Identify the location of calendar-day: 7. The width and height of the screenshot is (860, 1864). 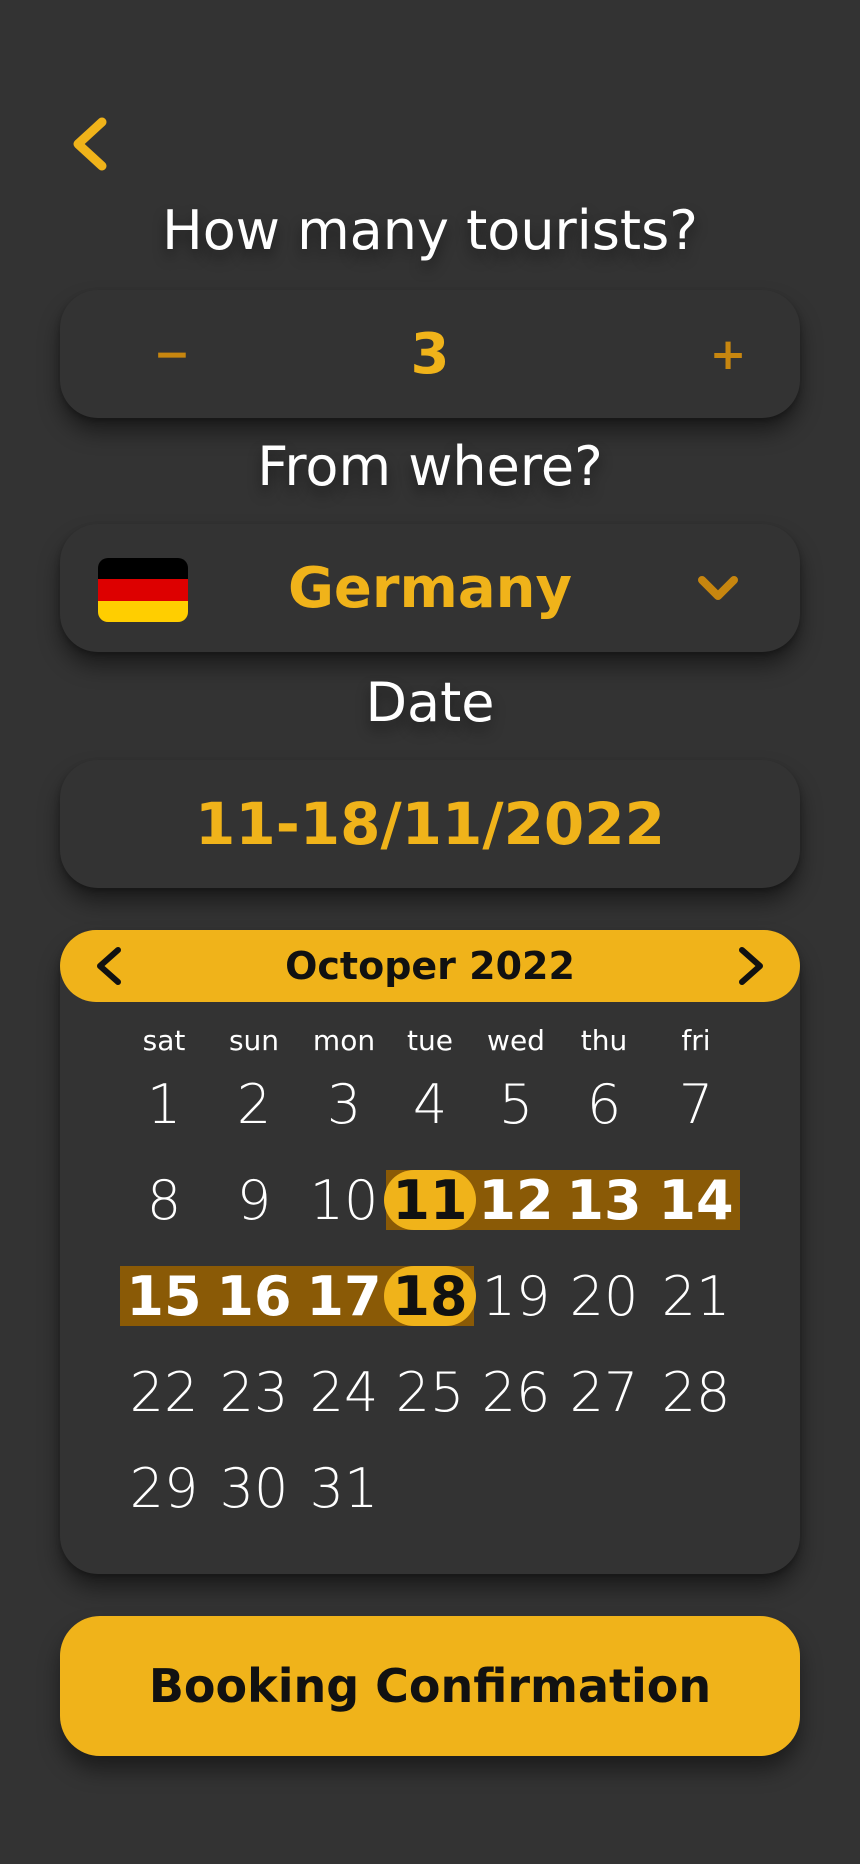
(696, 1104).